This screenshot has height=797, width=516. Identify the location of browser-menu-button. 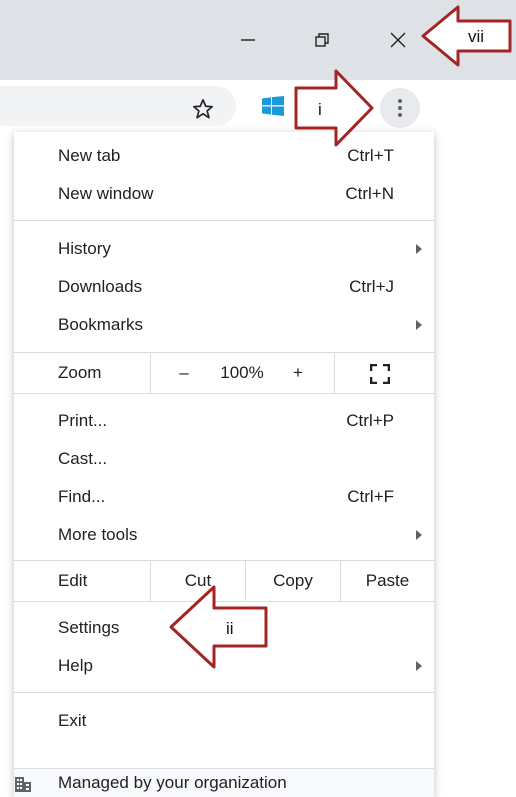
(400, 108).